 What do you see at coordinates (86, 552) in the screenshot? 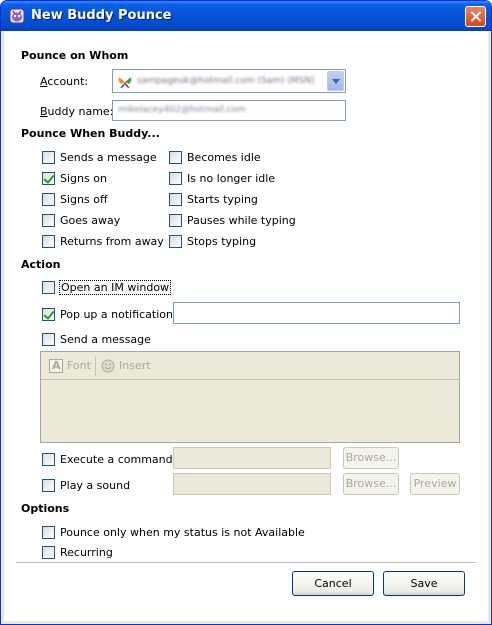
I see `label-recurring: Recurring` at bounding box center [86, 552].